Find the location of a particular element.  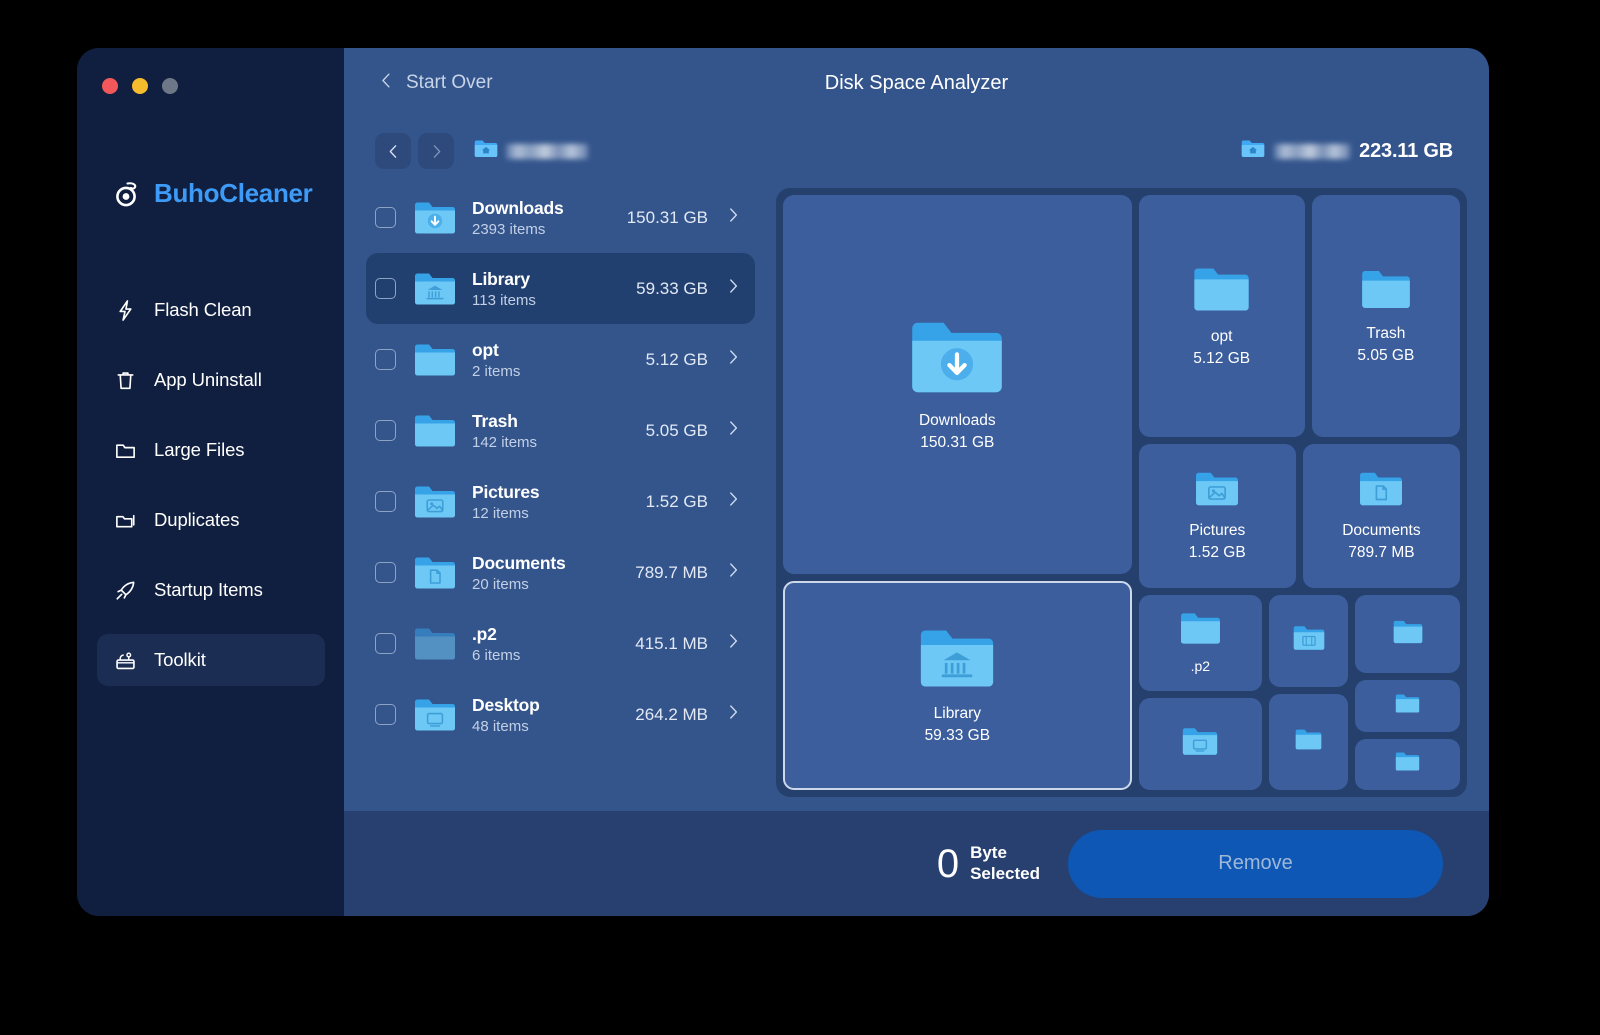

nav-forward-button is located at coordinates (436, 151).